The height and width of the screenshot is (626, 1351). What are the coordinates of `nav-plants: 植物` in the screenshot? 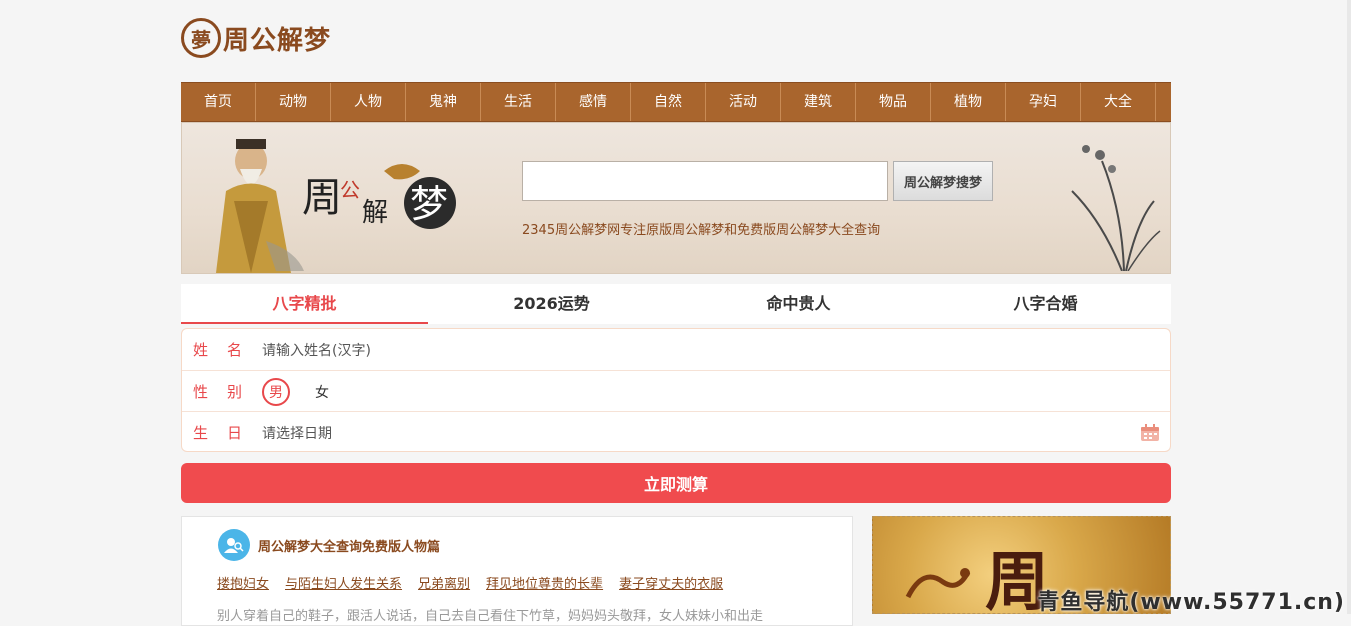 It's located at (968, 102).